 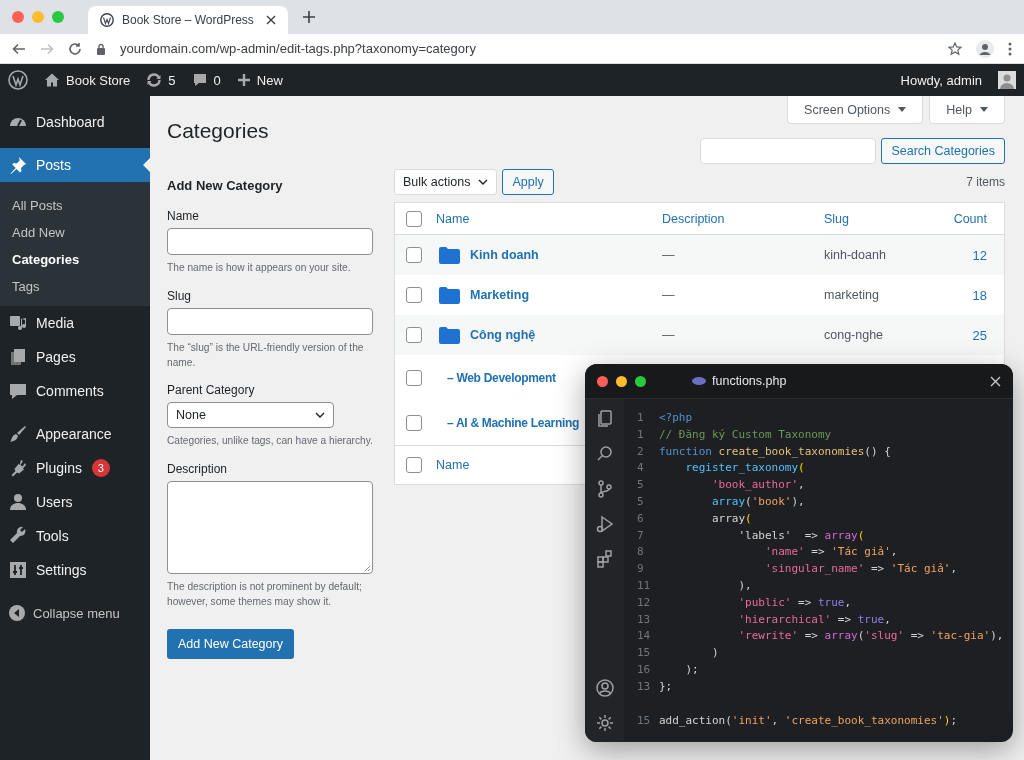 What do you see at coordinates (75, 259) in the screenshot?
I see `submenu-item: Categories` at bounding box center [75, 259].